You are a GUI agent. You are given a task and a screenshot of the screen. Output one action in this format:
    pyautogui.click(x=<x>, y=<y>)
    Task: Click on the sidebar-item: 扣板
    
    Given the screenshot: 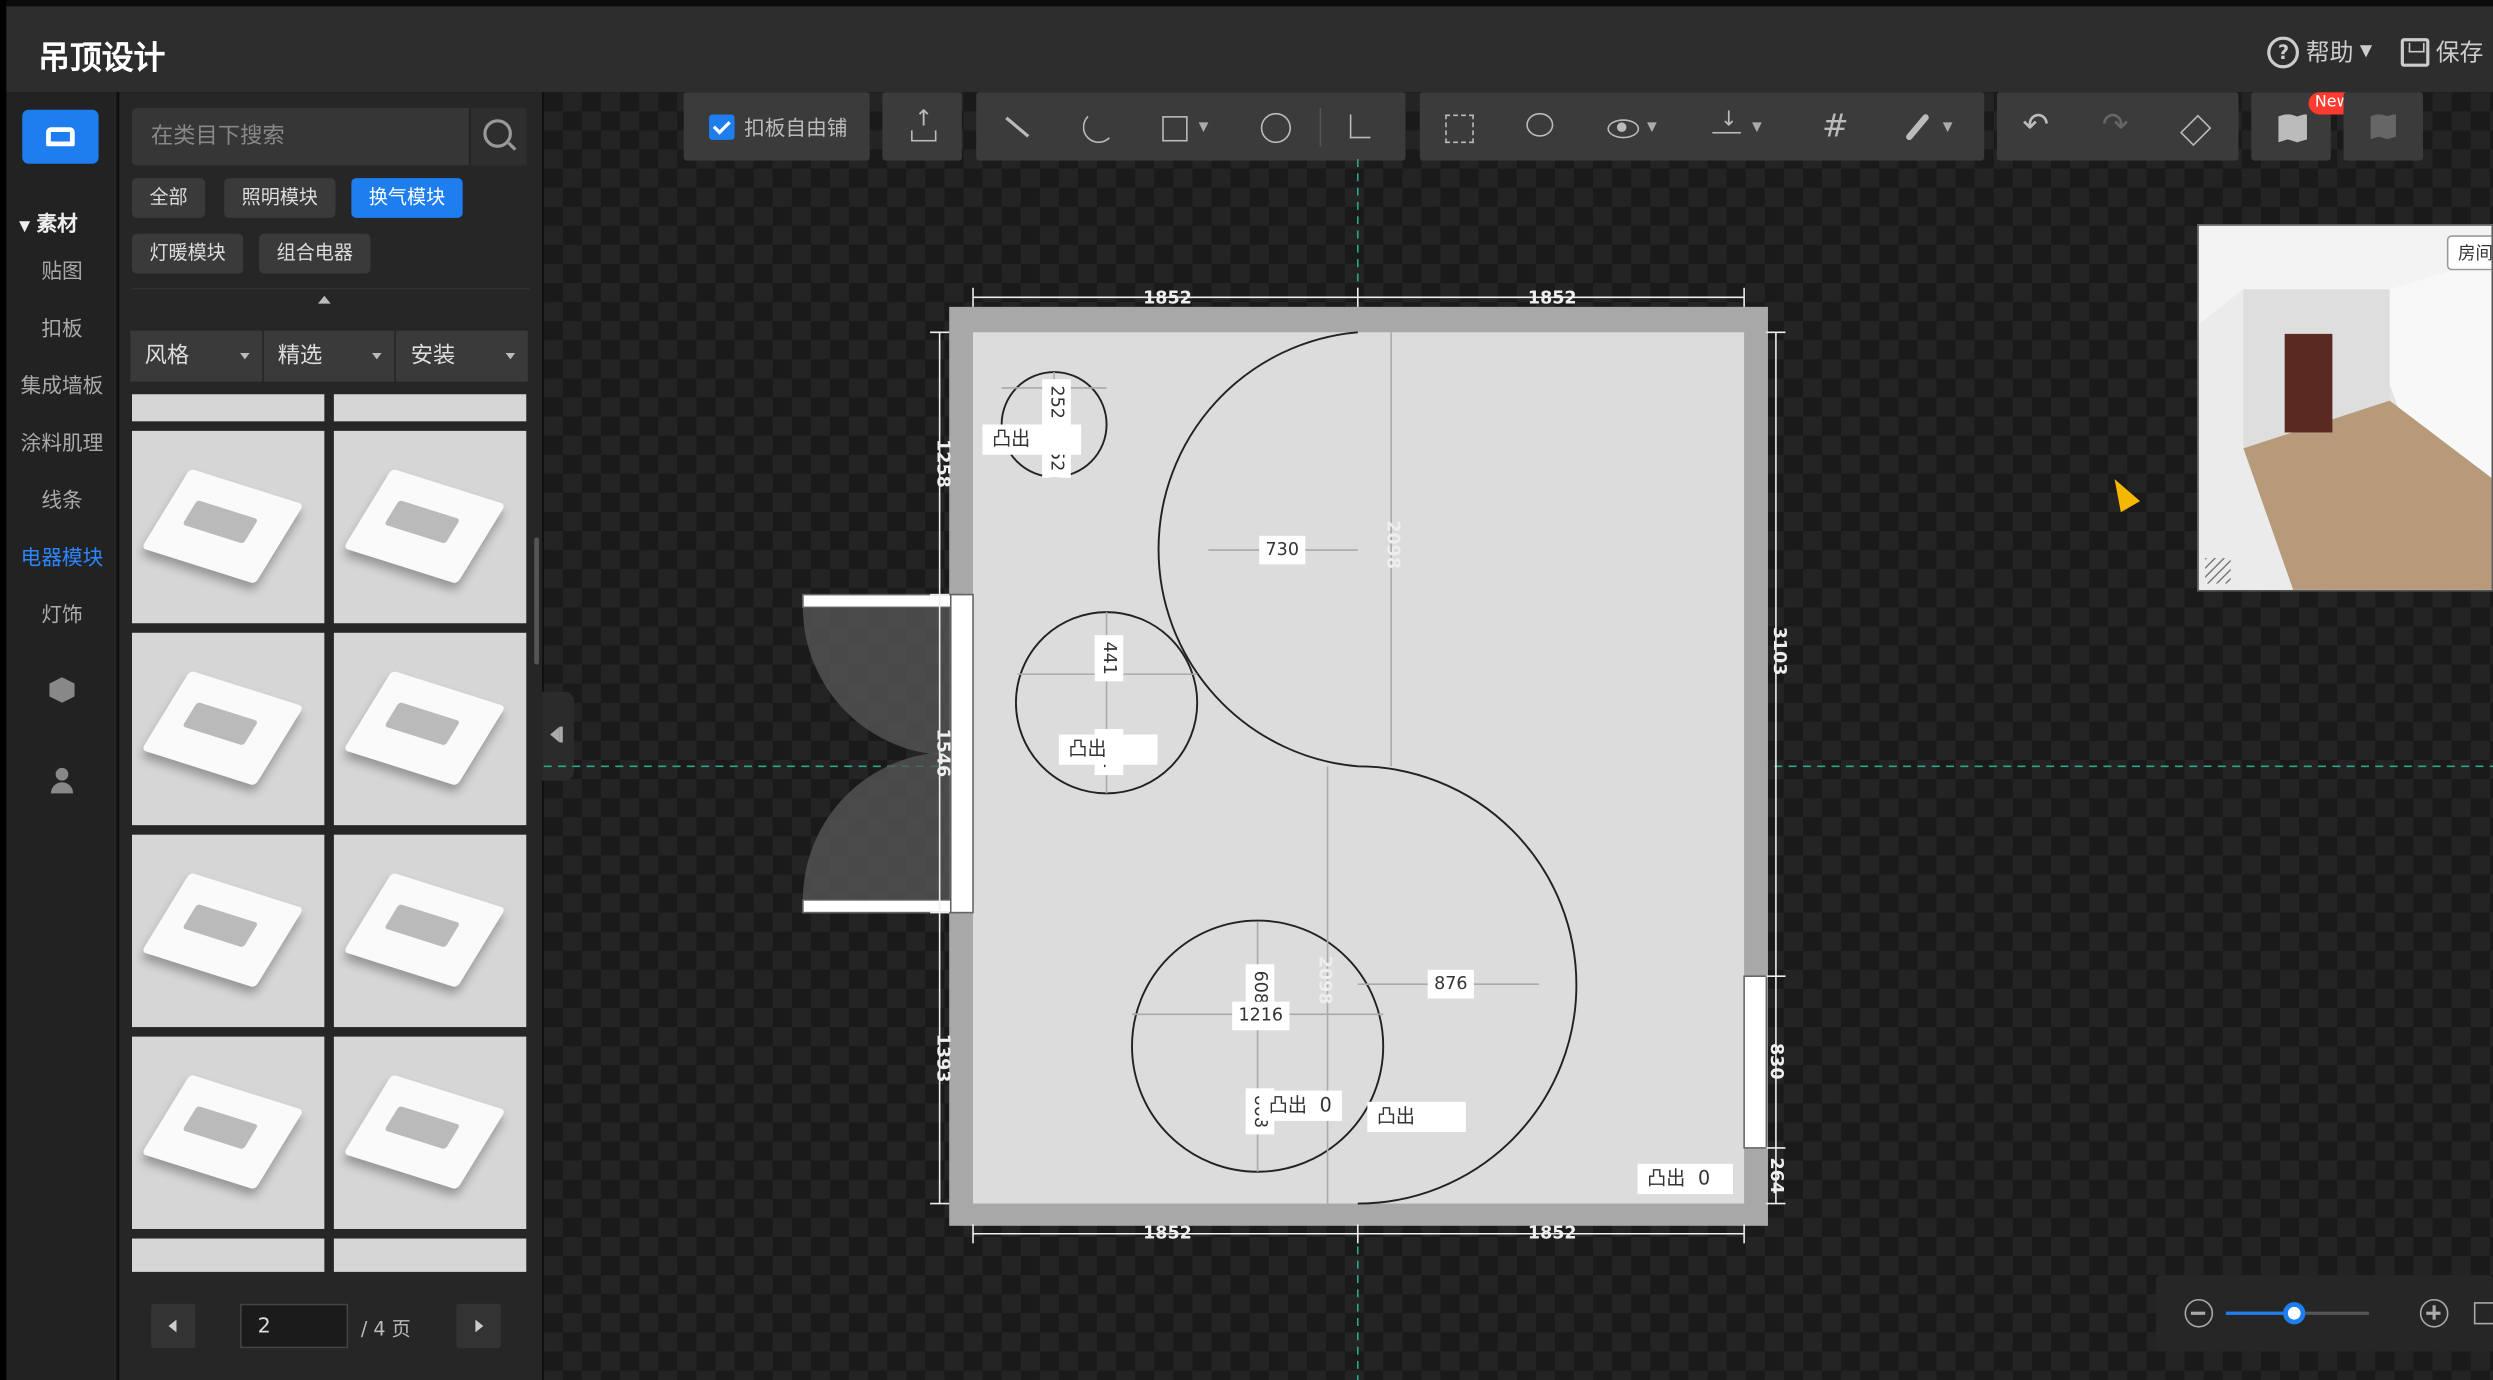 What is the action you would take?
    pyautogui.click(x=61, y=330)
    